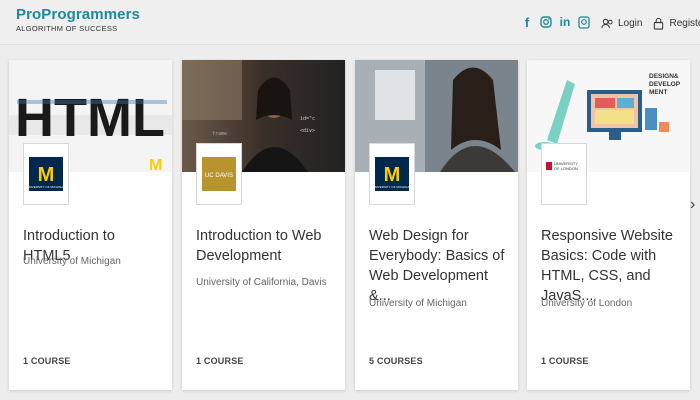 The image size is (700, 400). What do you see at coordinates (219, 134) in the screenshot?
I see `svg-text: frame` at bounding box center [219, 134].